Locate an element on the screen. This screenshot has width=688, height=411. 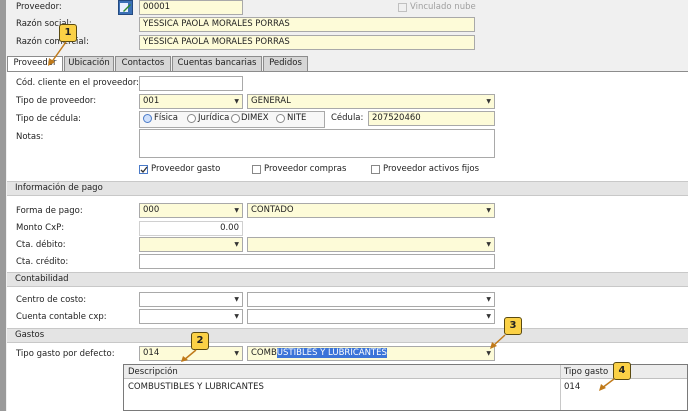
proveedor-compras-checkbox is located at coordinates (256, 169).